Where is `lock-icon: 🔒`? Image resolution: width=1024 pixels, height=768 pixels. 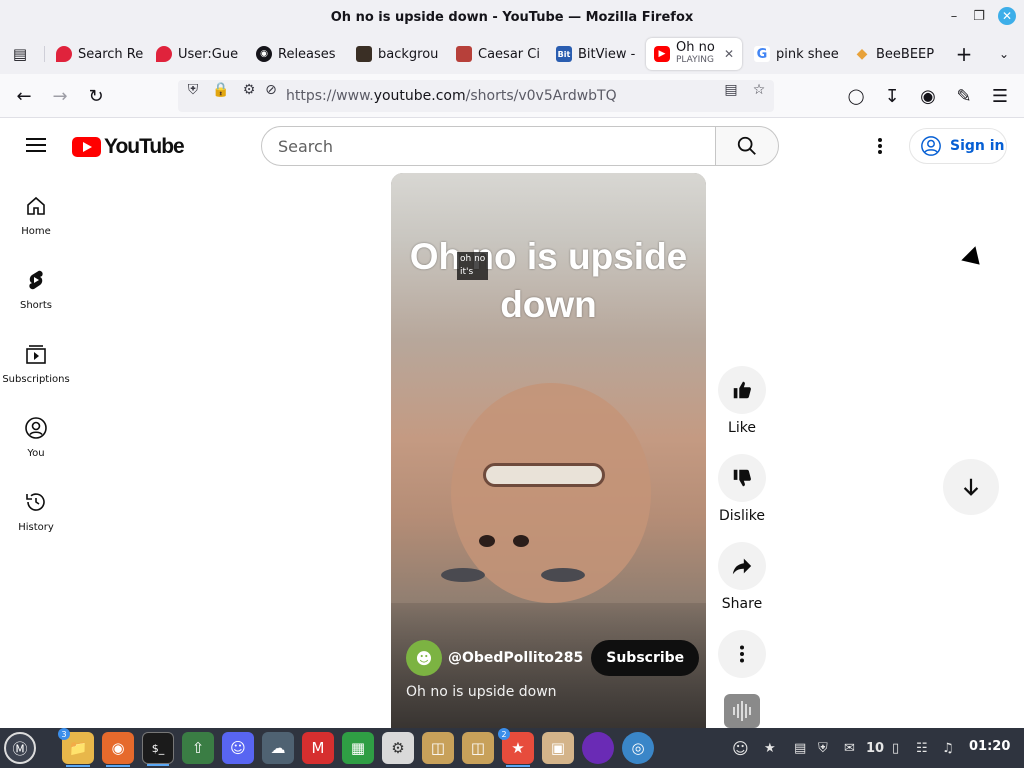 lock-icon: 🔒 is located at coordinates (221, 90).